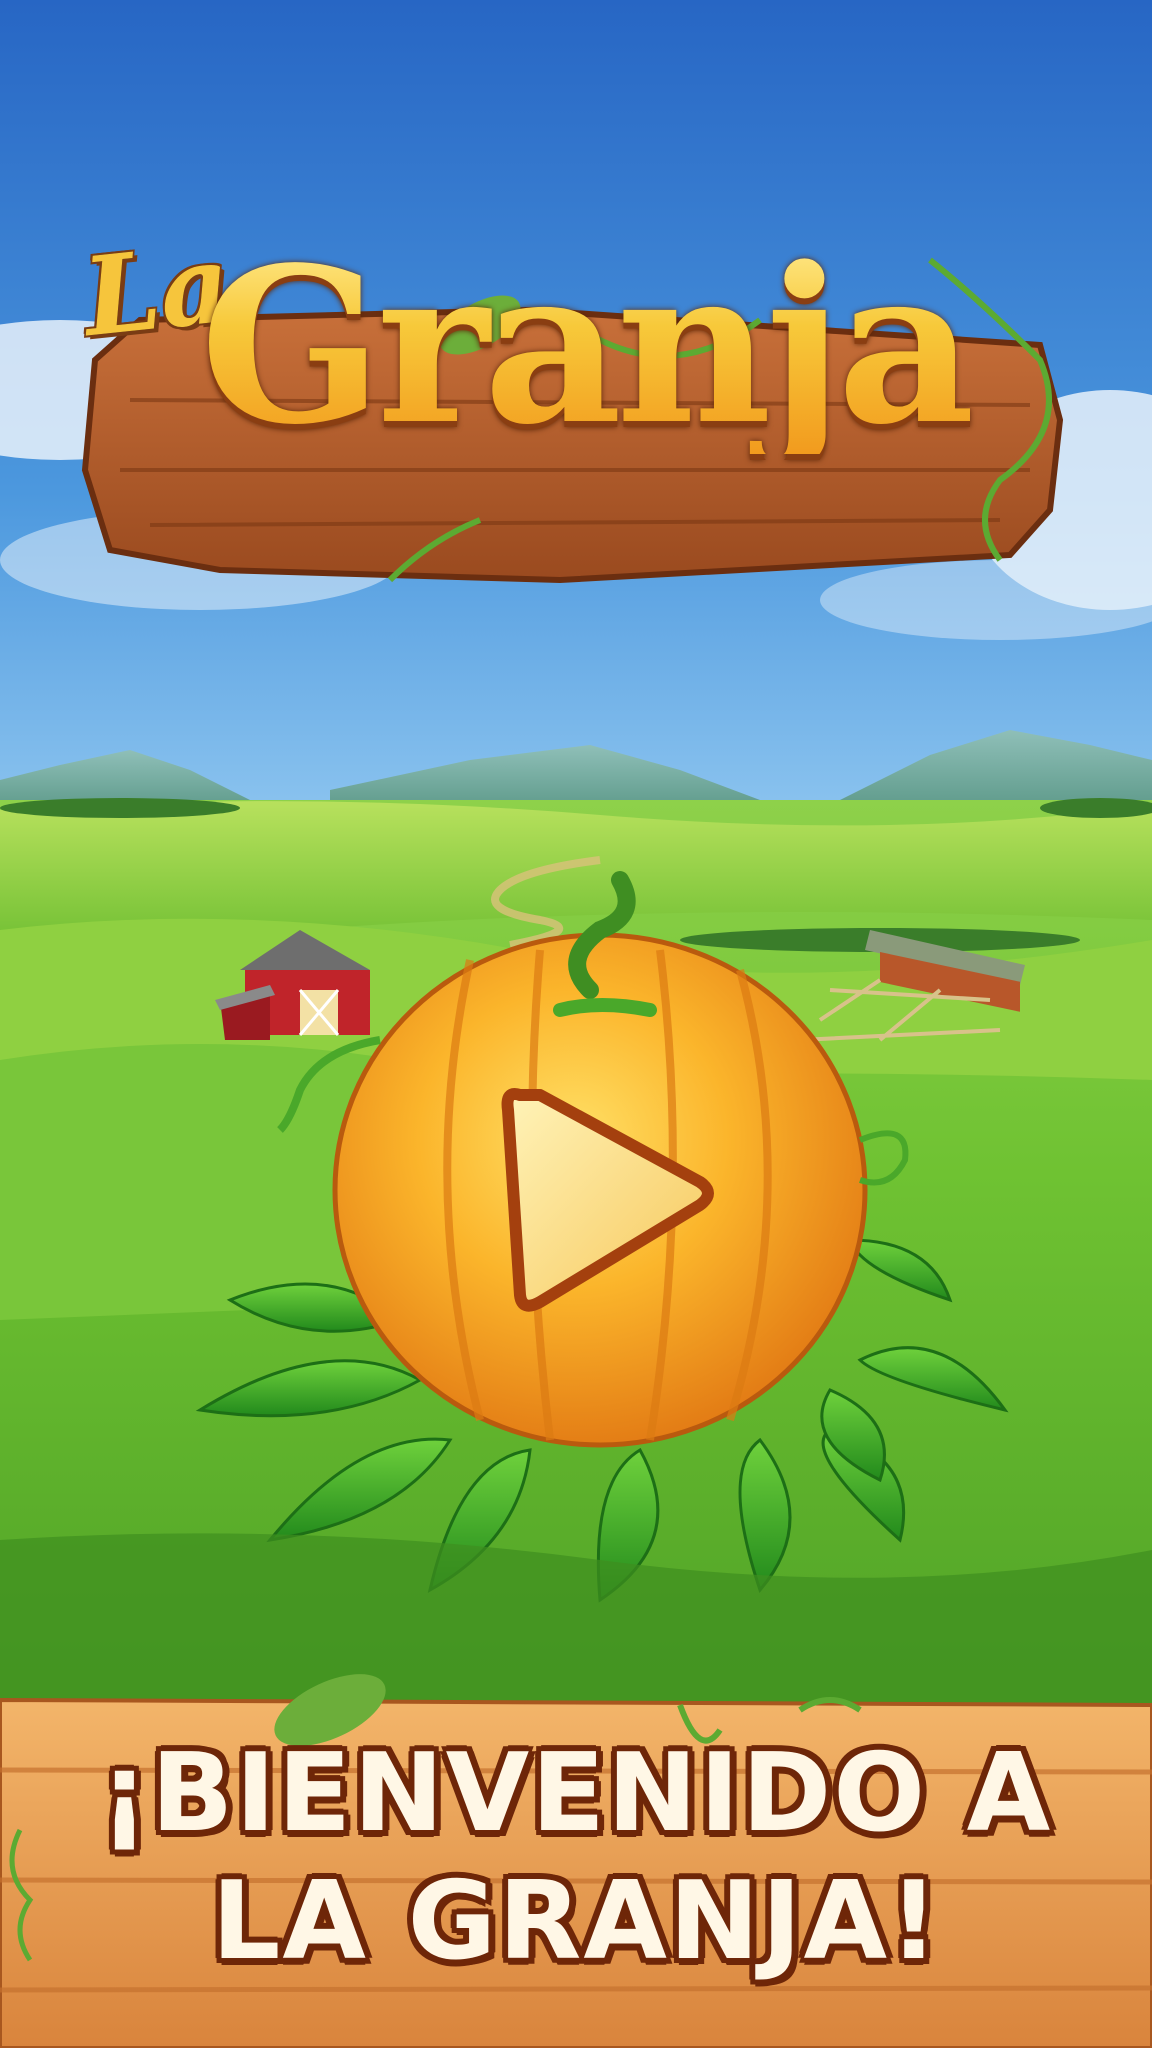 This screenshot has height=2048, width=1152. I want to click on welcome-banner: ¡BIENVENIDO A LA GRANJA!, so click(576, 1858).